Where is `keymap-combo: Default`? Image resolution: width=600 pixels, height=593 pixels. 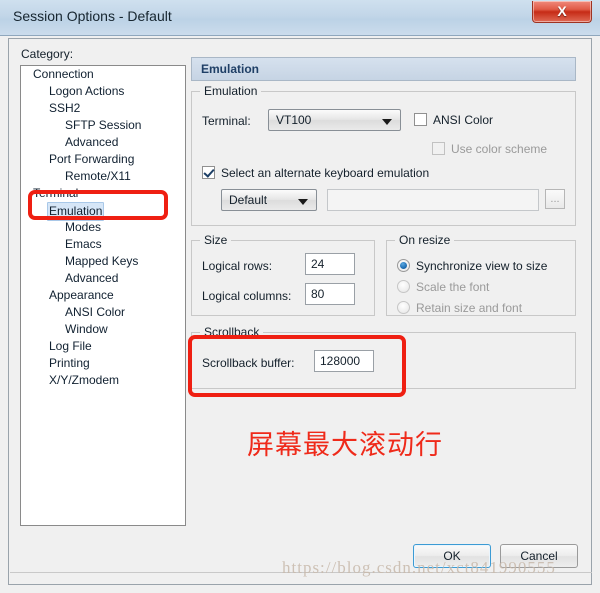 keymap-combo: Default is located at coordinates (269, 200).